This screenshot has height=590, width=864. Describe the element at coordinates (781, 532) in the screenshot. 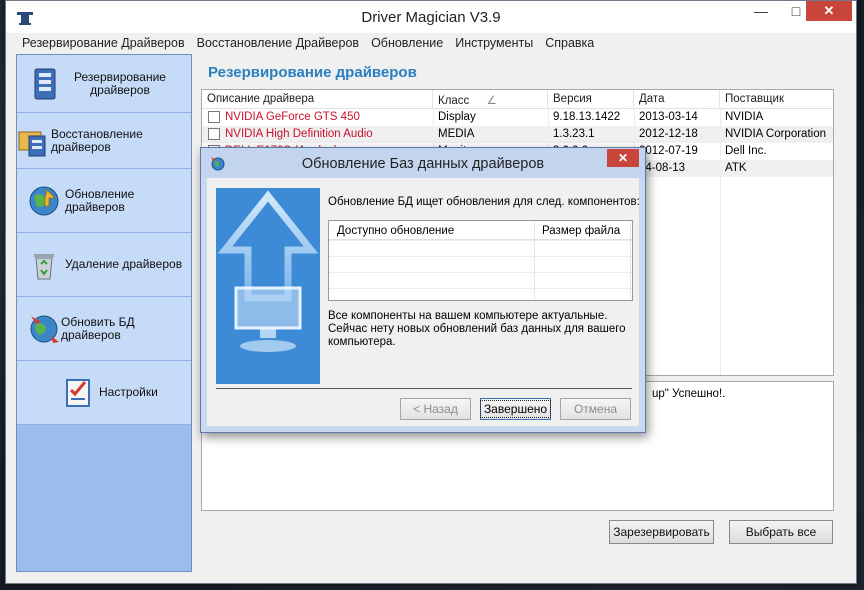

I see `select-all-button: Выбрать все` at that location.